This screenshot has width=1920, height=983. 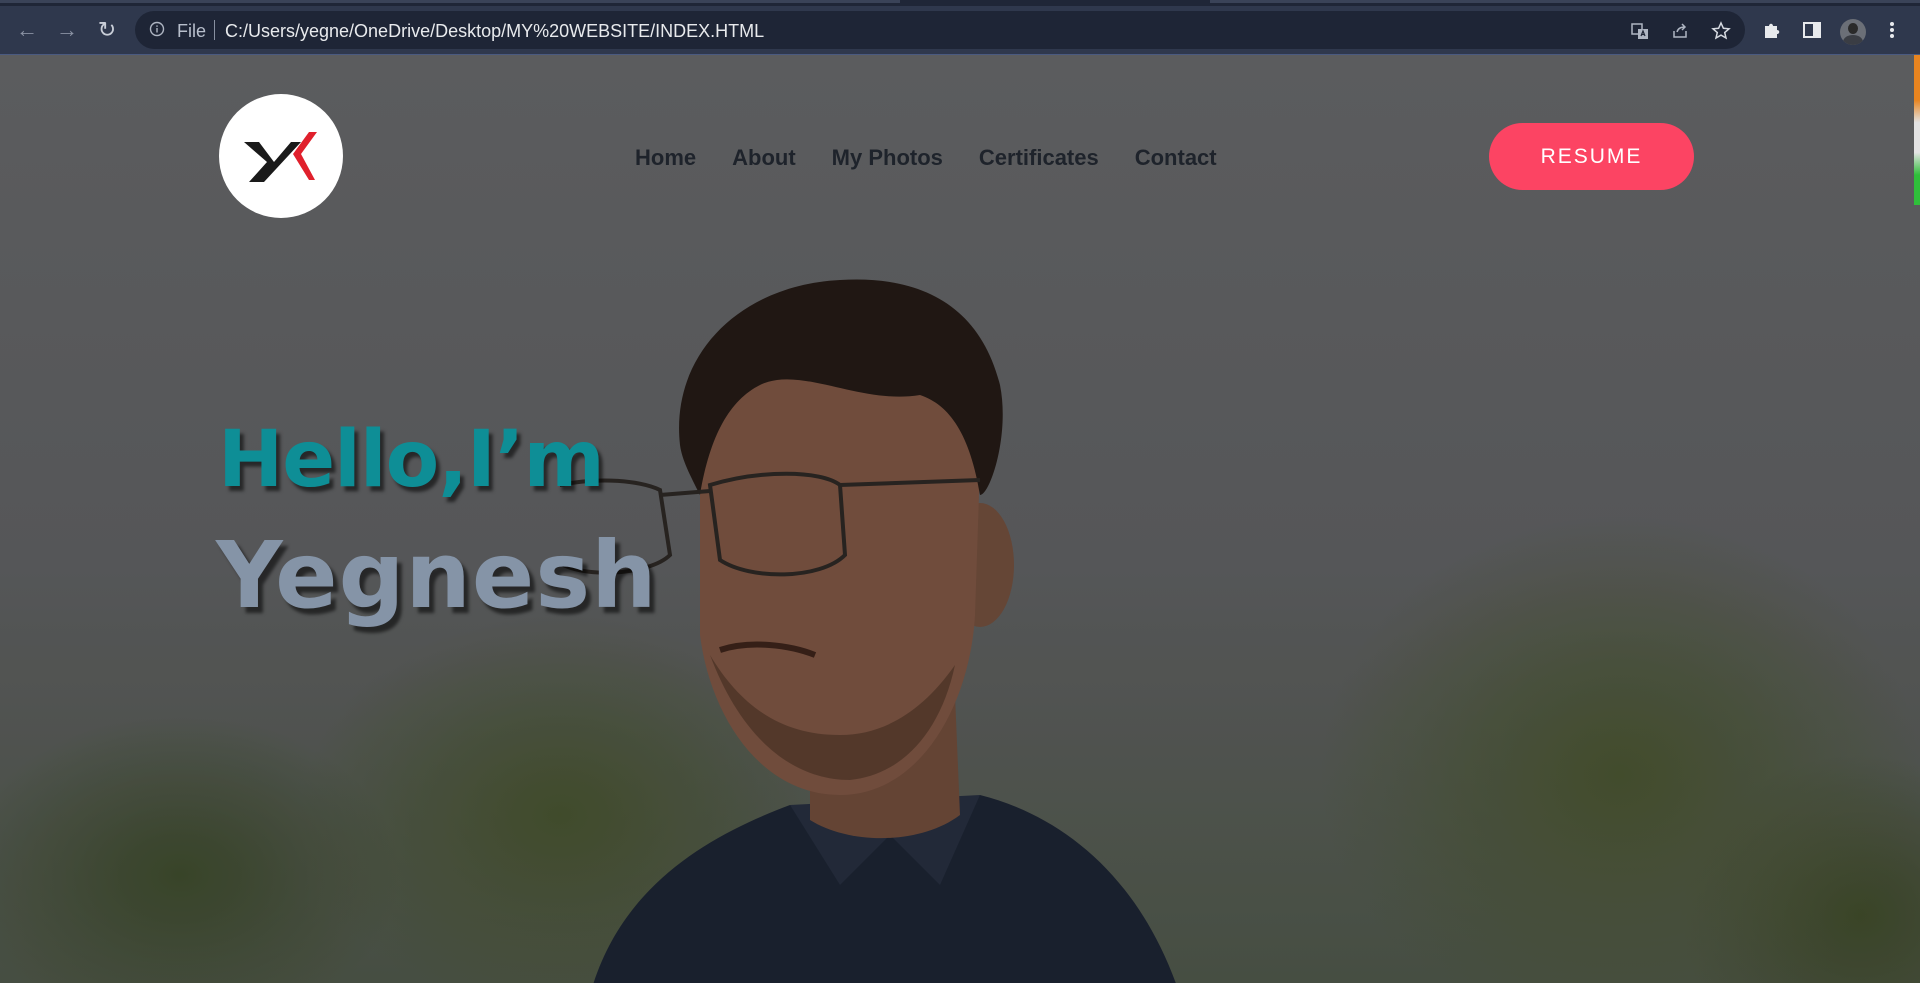 I want to click on nav-home: Home, so click(x=665, y=158).